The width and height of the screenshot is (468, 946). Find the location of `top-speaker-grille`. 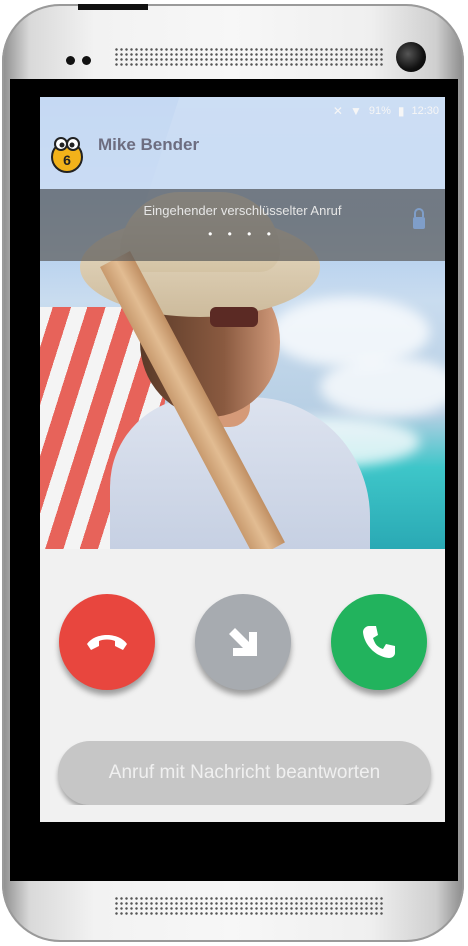

top-speaker-grille is located at coordinates (249, 57).